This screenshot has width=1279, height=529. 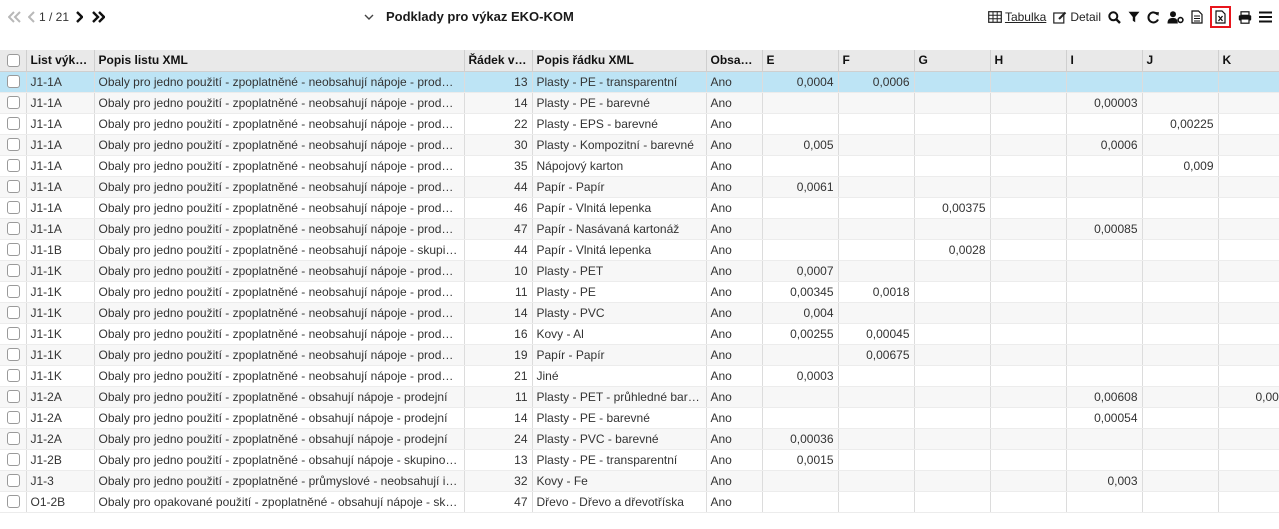 What do you see at coordinates (952, 61) in the screenshot?
I see `header-g: G` at bounding box center [952, 61].